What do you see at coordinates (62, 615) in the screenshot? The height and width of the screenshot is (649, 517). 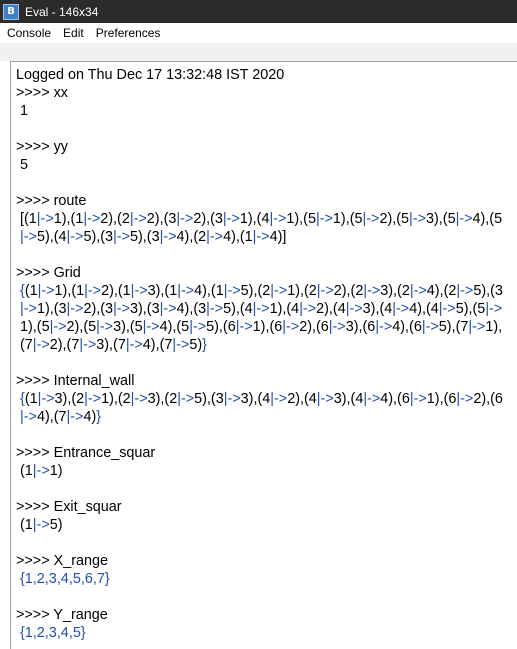 I see `command-prompt: >>>> Y_range` at bounding box center [62, 615].